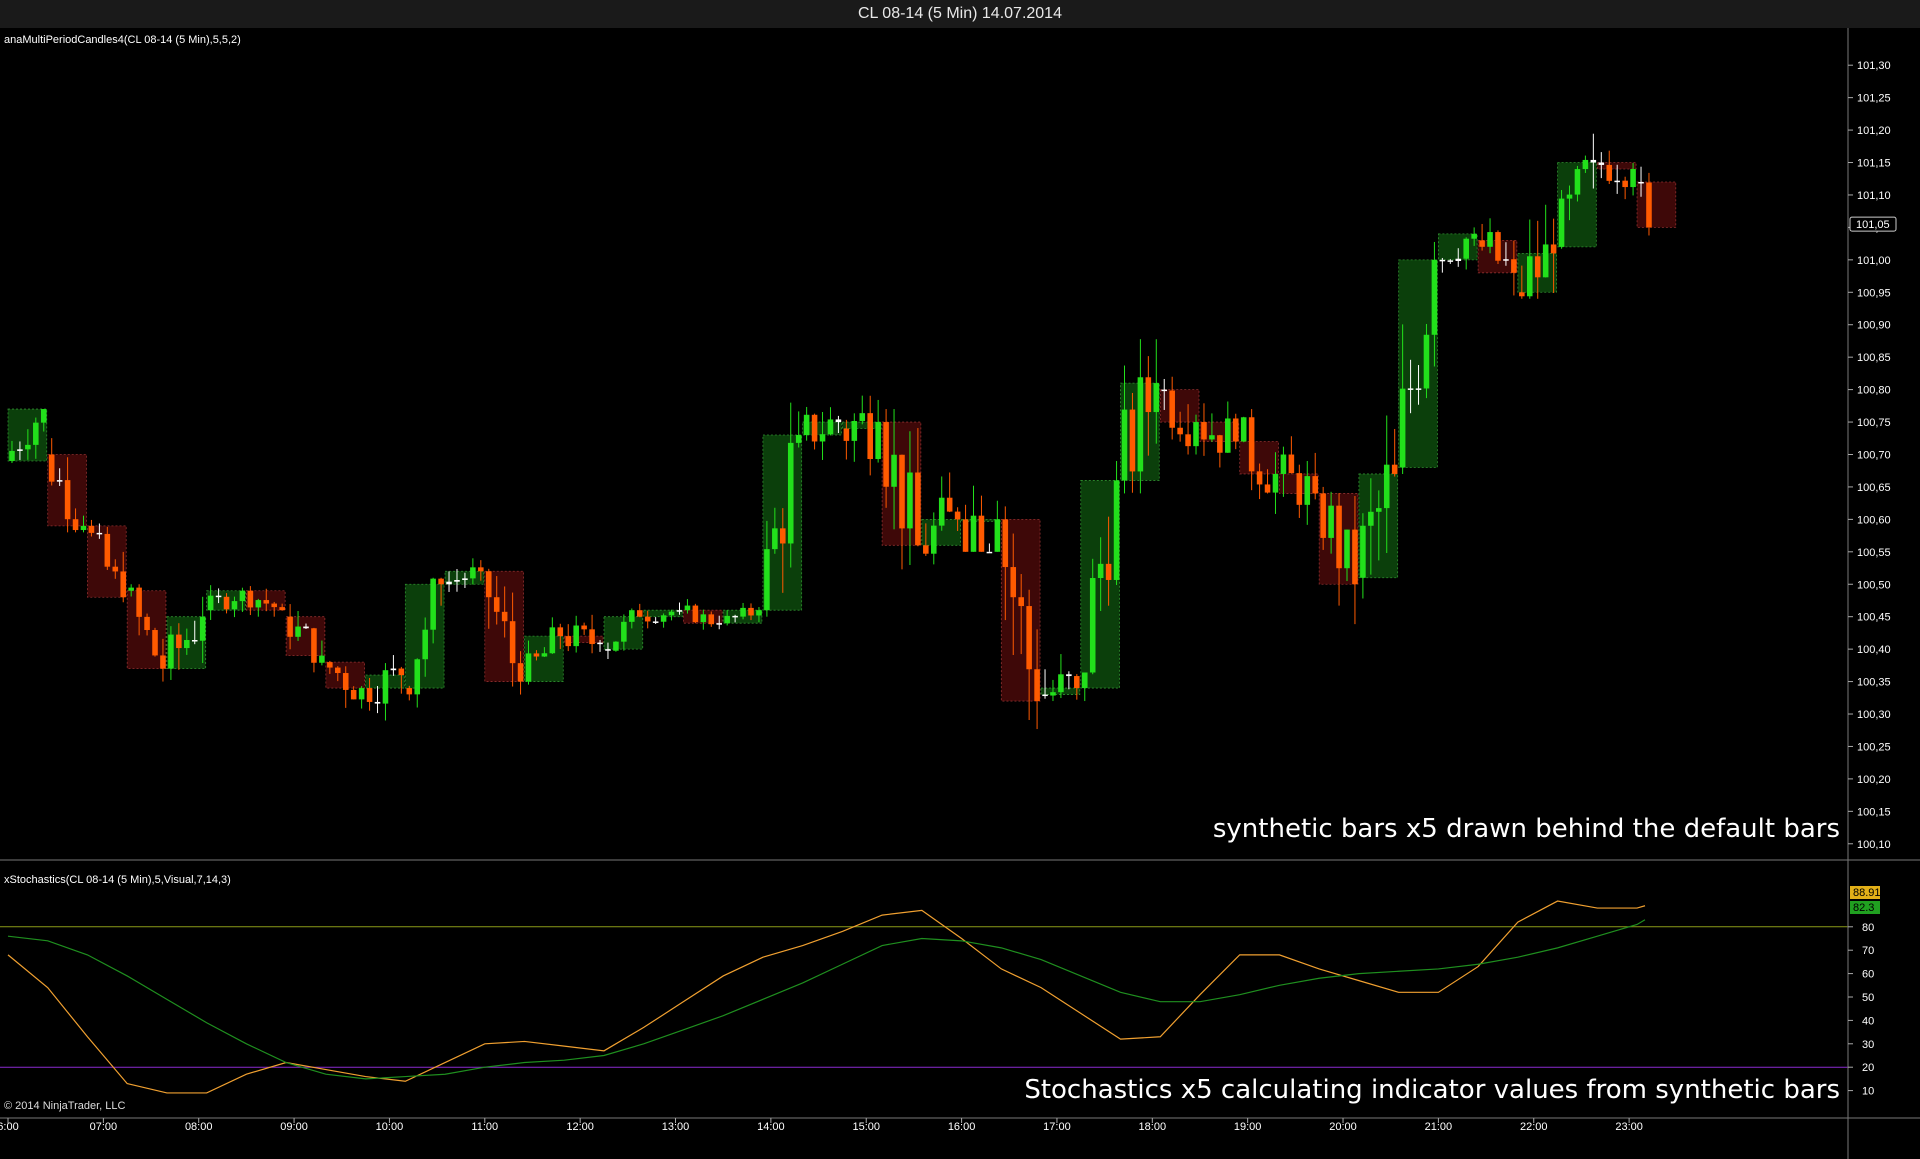  I want to click on stoch-tick-label: 80, so click(1868, 928).